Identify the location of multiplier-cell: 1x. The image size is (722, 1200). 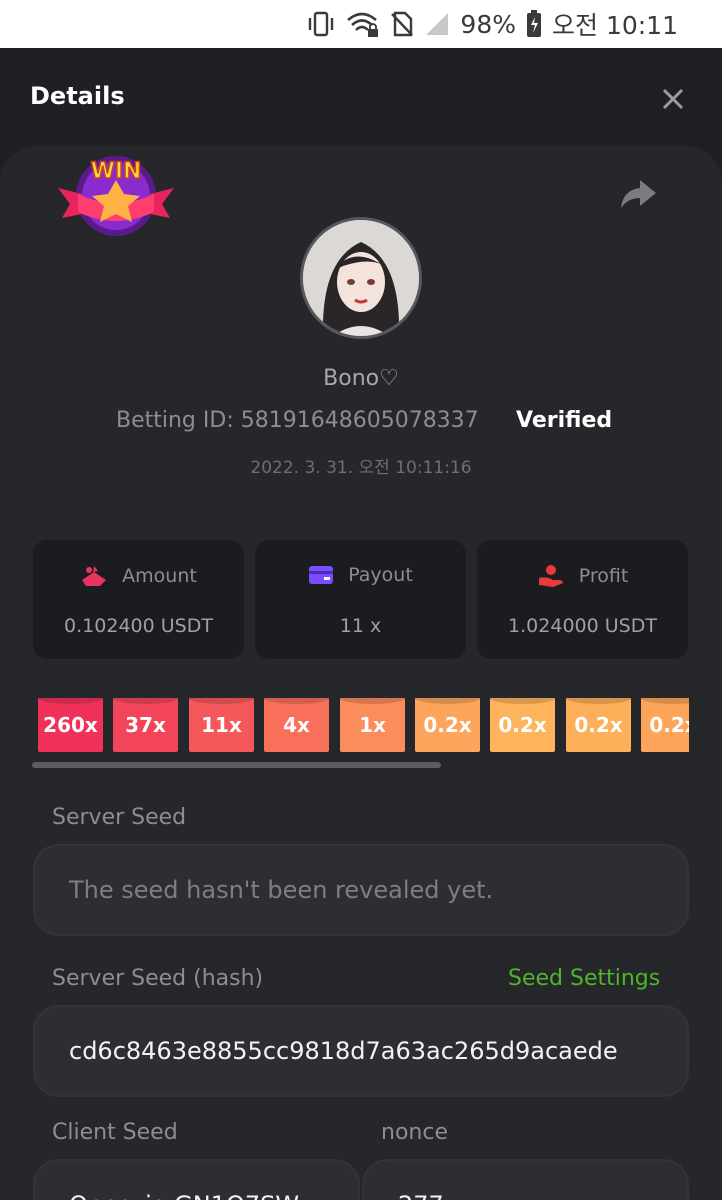
(372, 725).